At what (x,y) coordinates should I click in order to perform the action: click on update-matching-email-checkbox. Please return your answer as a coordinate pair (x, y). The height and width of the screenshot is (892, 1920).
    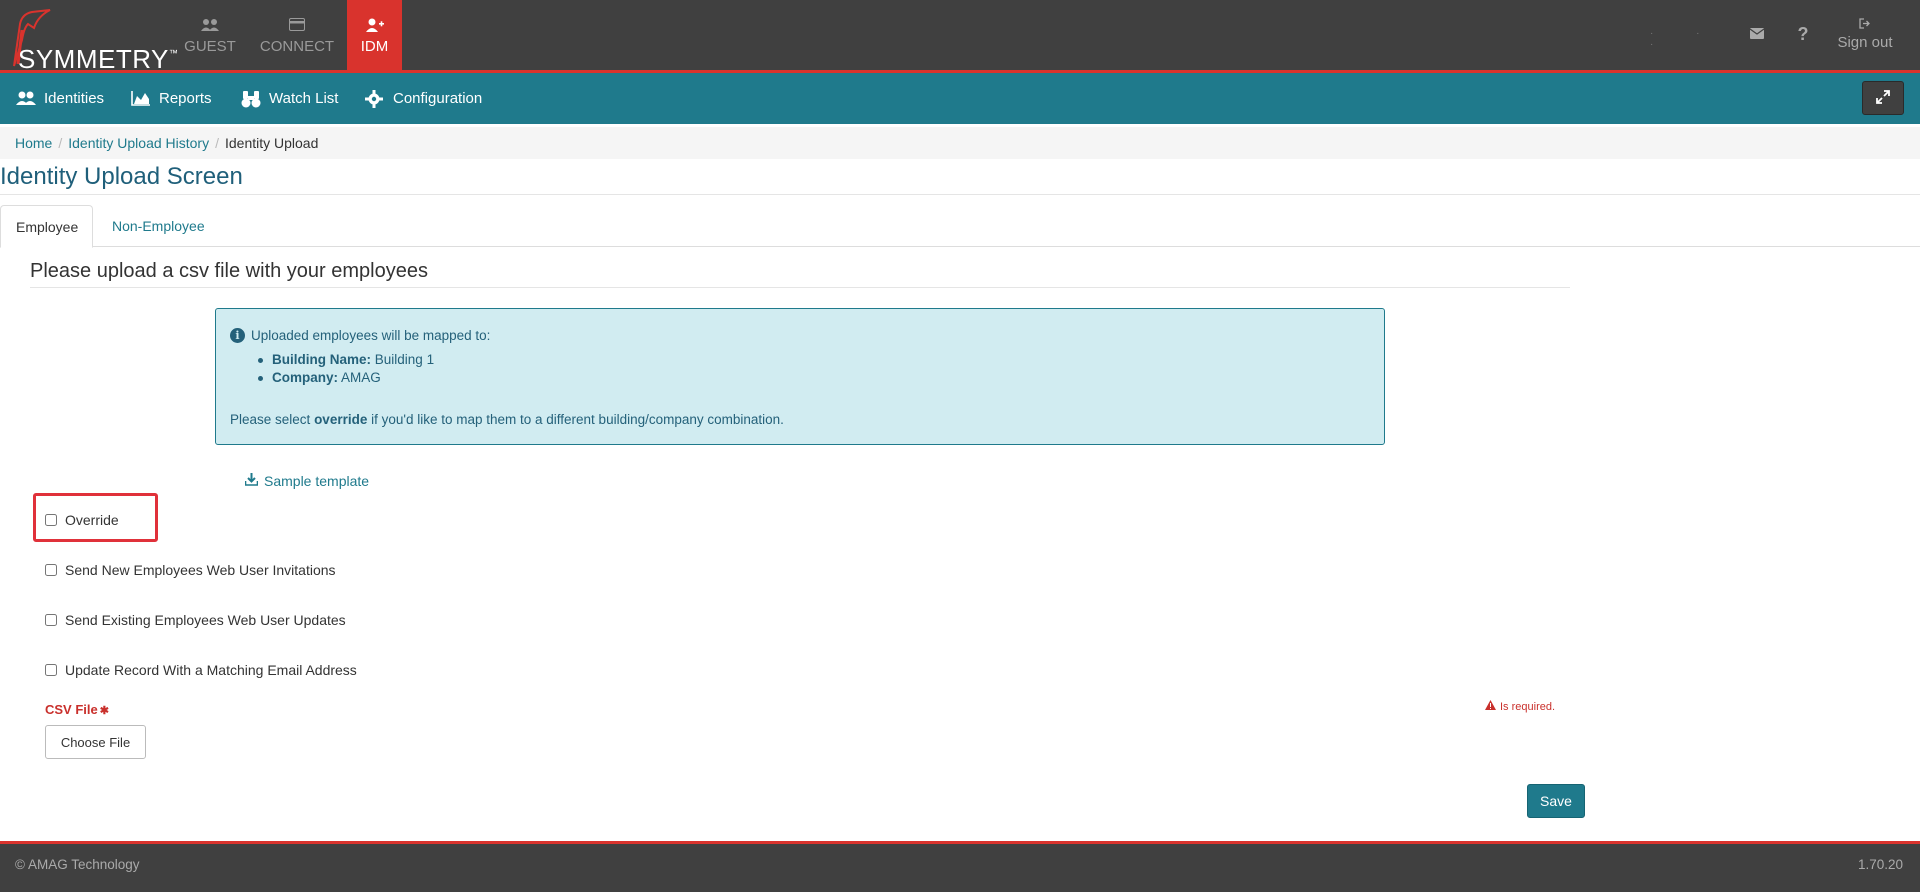
    Looking at the image, I should click on (51, 670).